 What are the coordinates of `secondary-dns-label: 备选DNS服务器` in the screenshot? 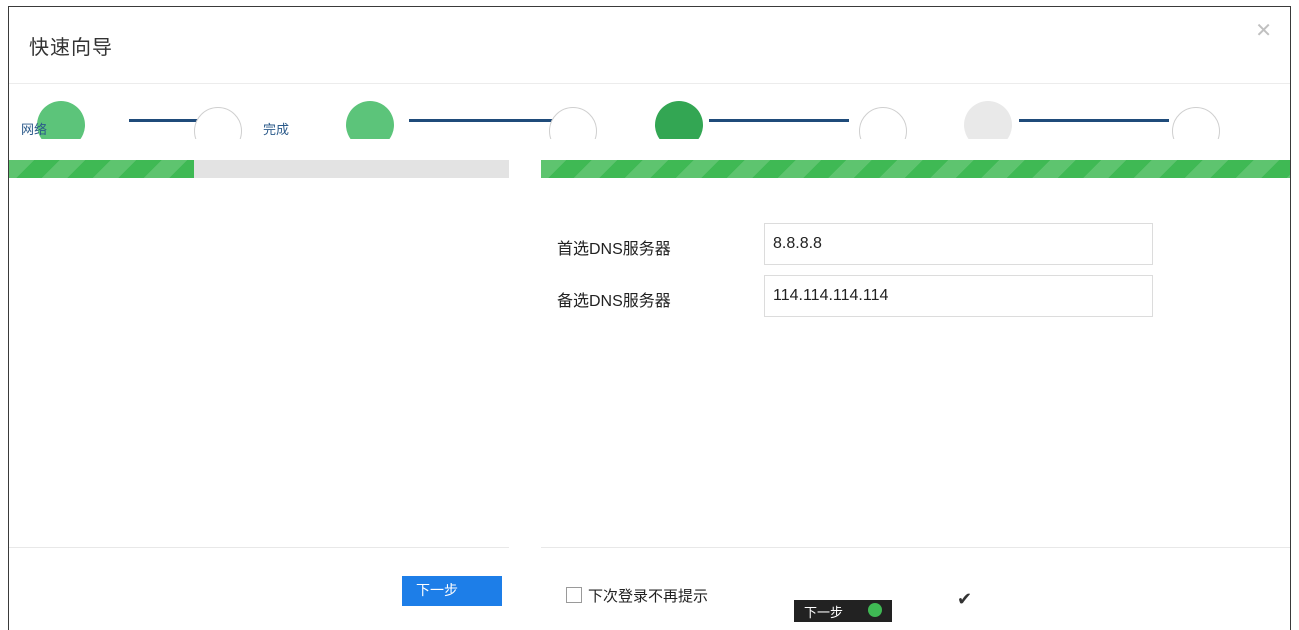 It's located at (614, 301).